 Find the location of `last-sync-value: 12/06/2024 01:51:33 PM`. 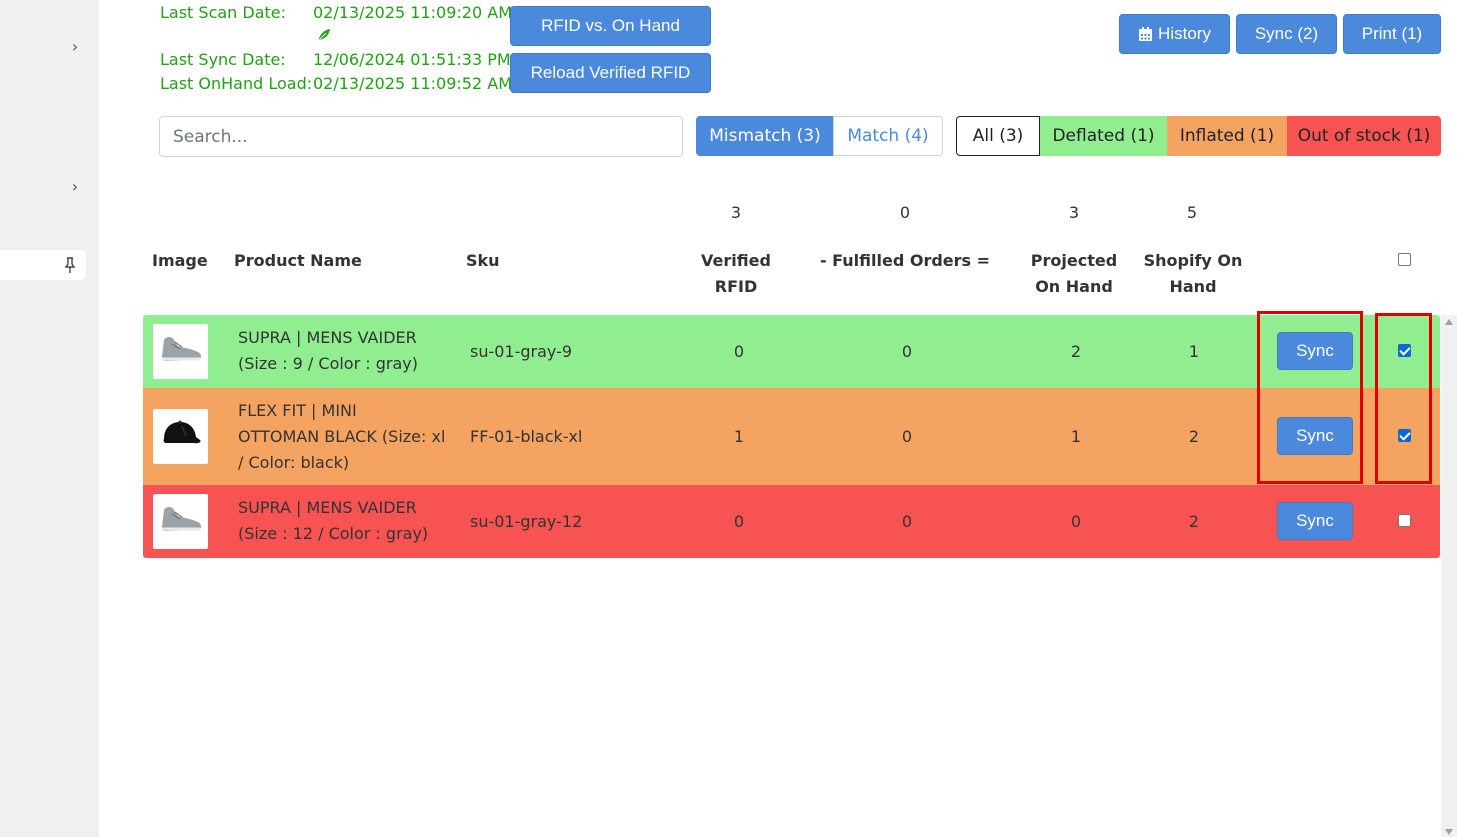

last-sync-value: 12/06/2024 01:51:33 PM is located at coordinates (412, 59).